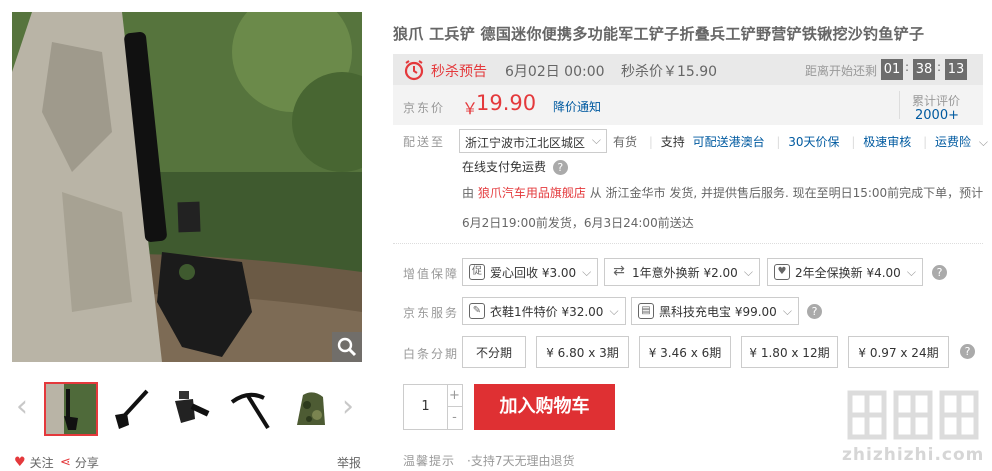  Describe the element at coordinates (347, 347) in the screenshot. I see `zoom-icon` at that location.